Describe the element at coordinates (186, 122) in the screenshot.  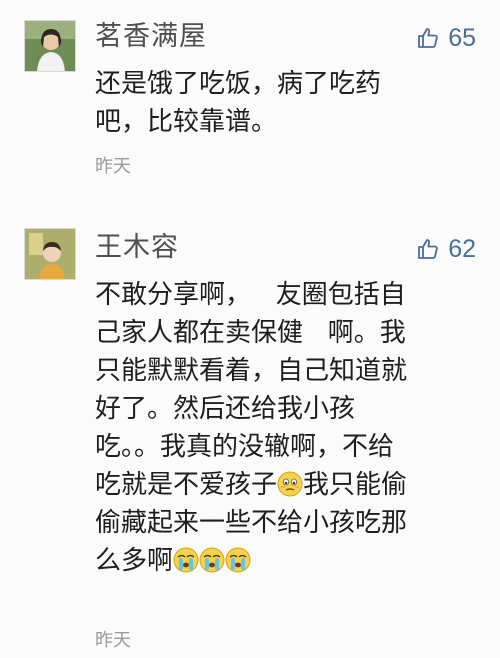
I see `comment-line: 吧，比较靠谱。` at that location.